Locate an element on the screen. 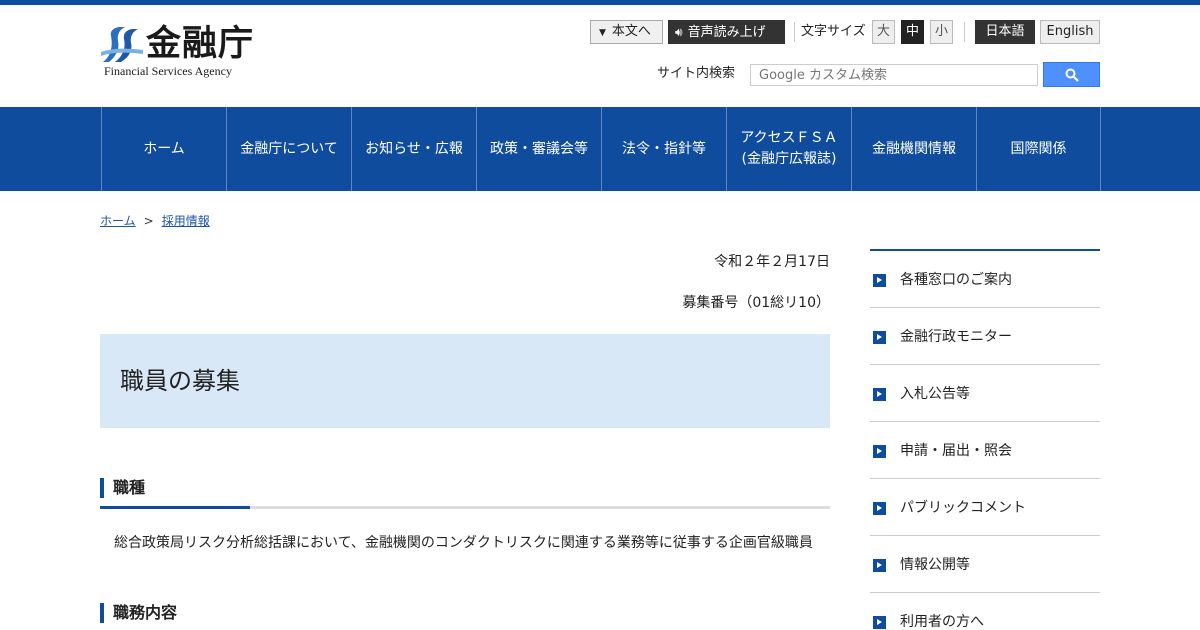 The image size is (1200, 630). nav-item-label: お知らせ・広報 is located at coordinates (414, 148).